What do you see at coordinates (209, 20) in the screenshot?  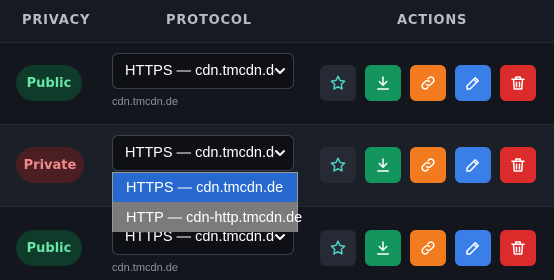 I see `column-header-protocol: PROTOCOL` at bounding box center [209, 20].